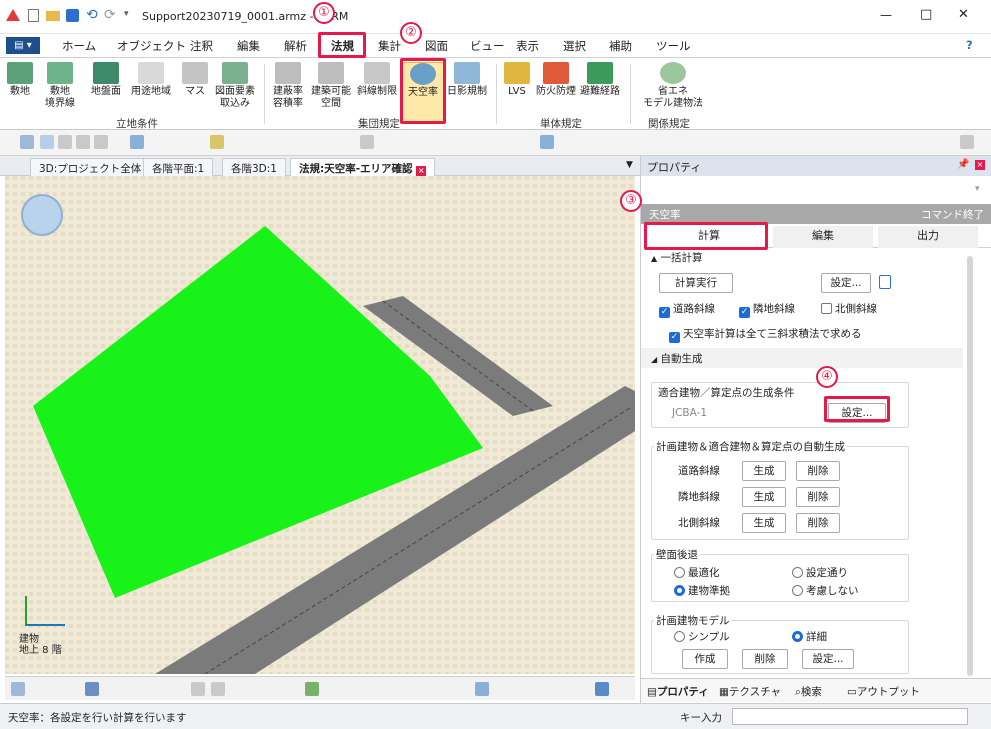 The image size is (991, 729). I want to click on save-icon, so click(72, 15).